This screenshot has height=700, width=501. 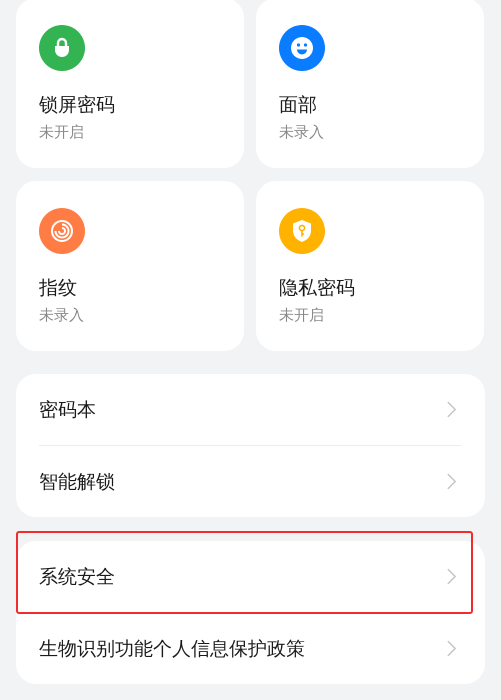 What do you see at coordinates (130, 266) in the screenshot?
I see `security-tile: 指纹 未录入` at bounding box center [130, 266].